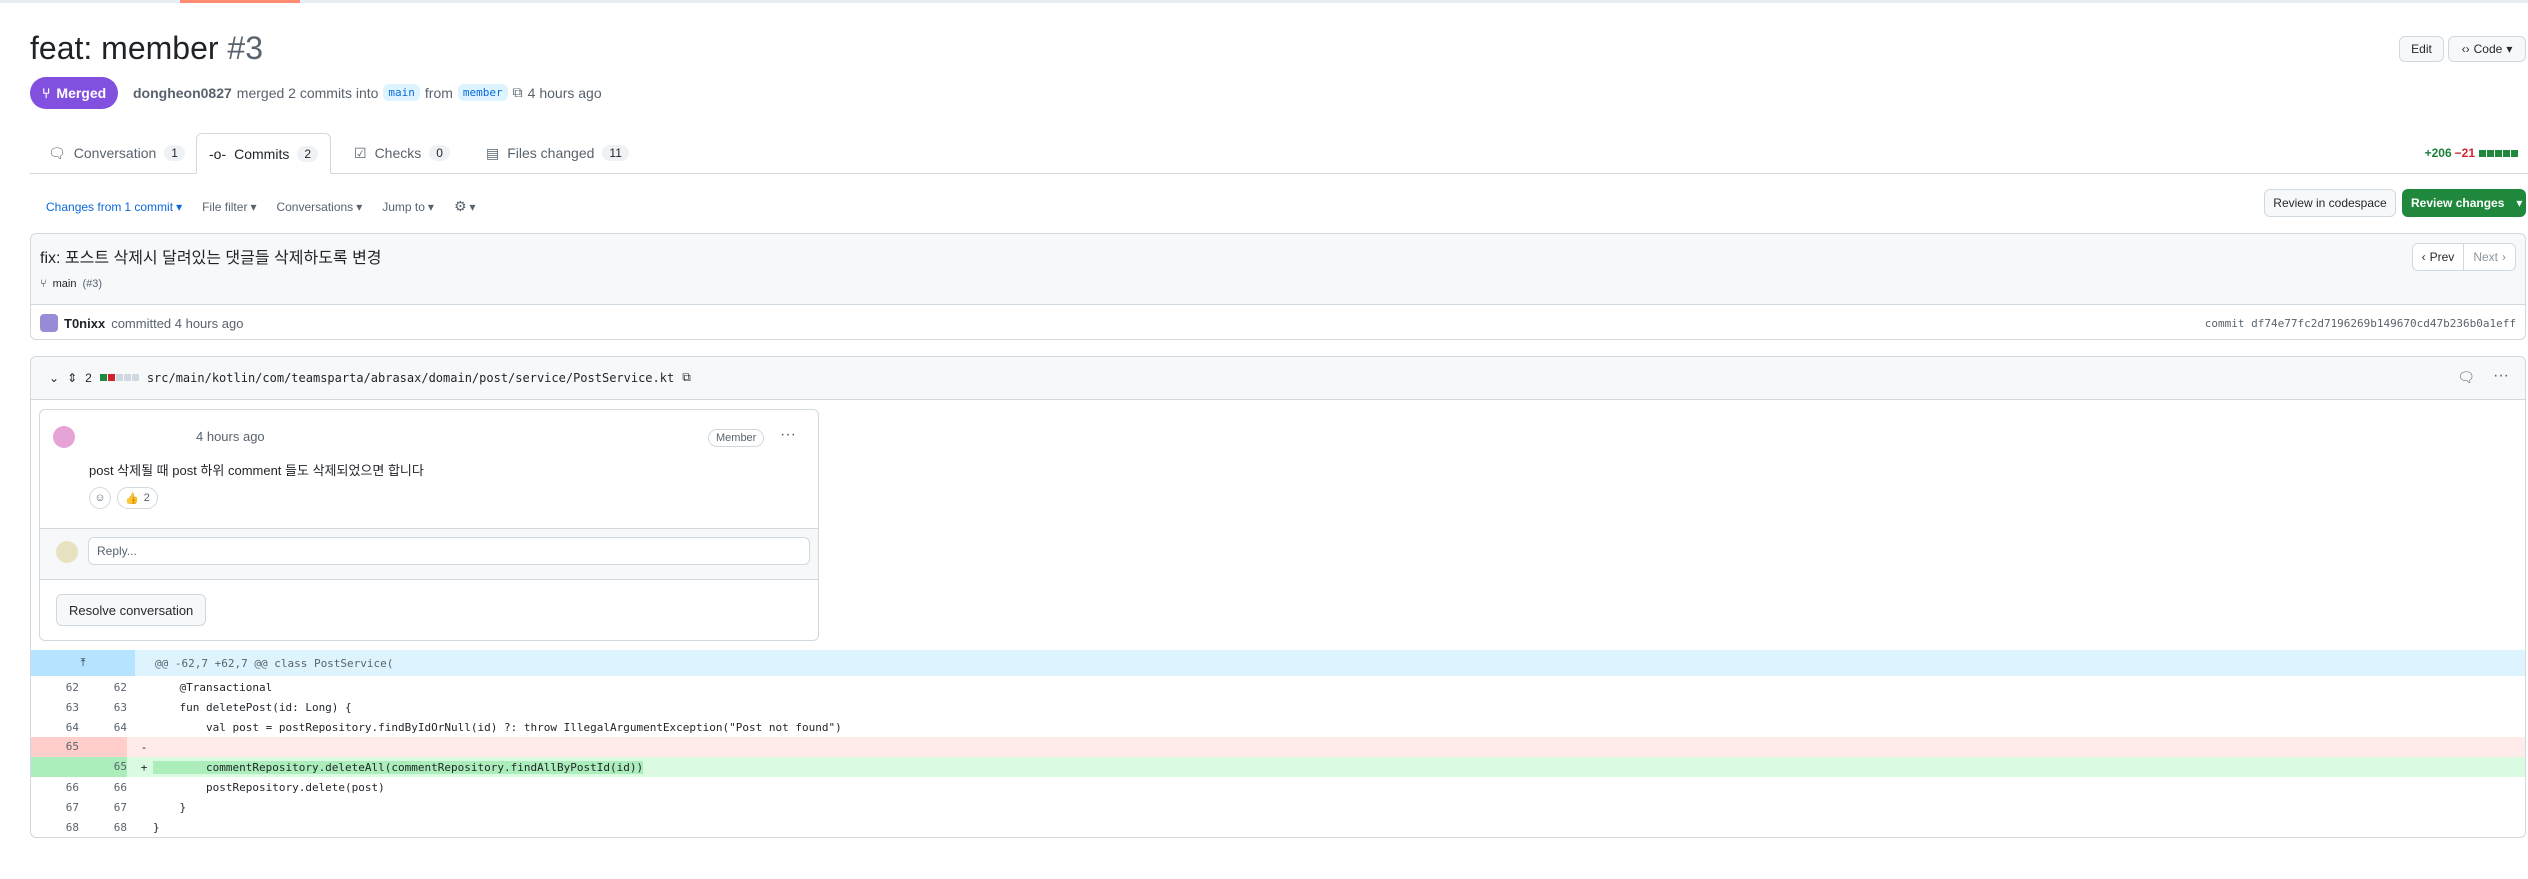  What do you see at coordinates (65, 284) in the screenshot?
I see `commit-branch-name: main` at bounding box center [65, 284].